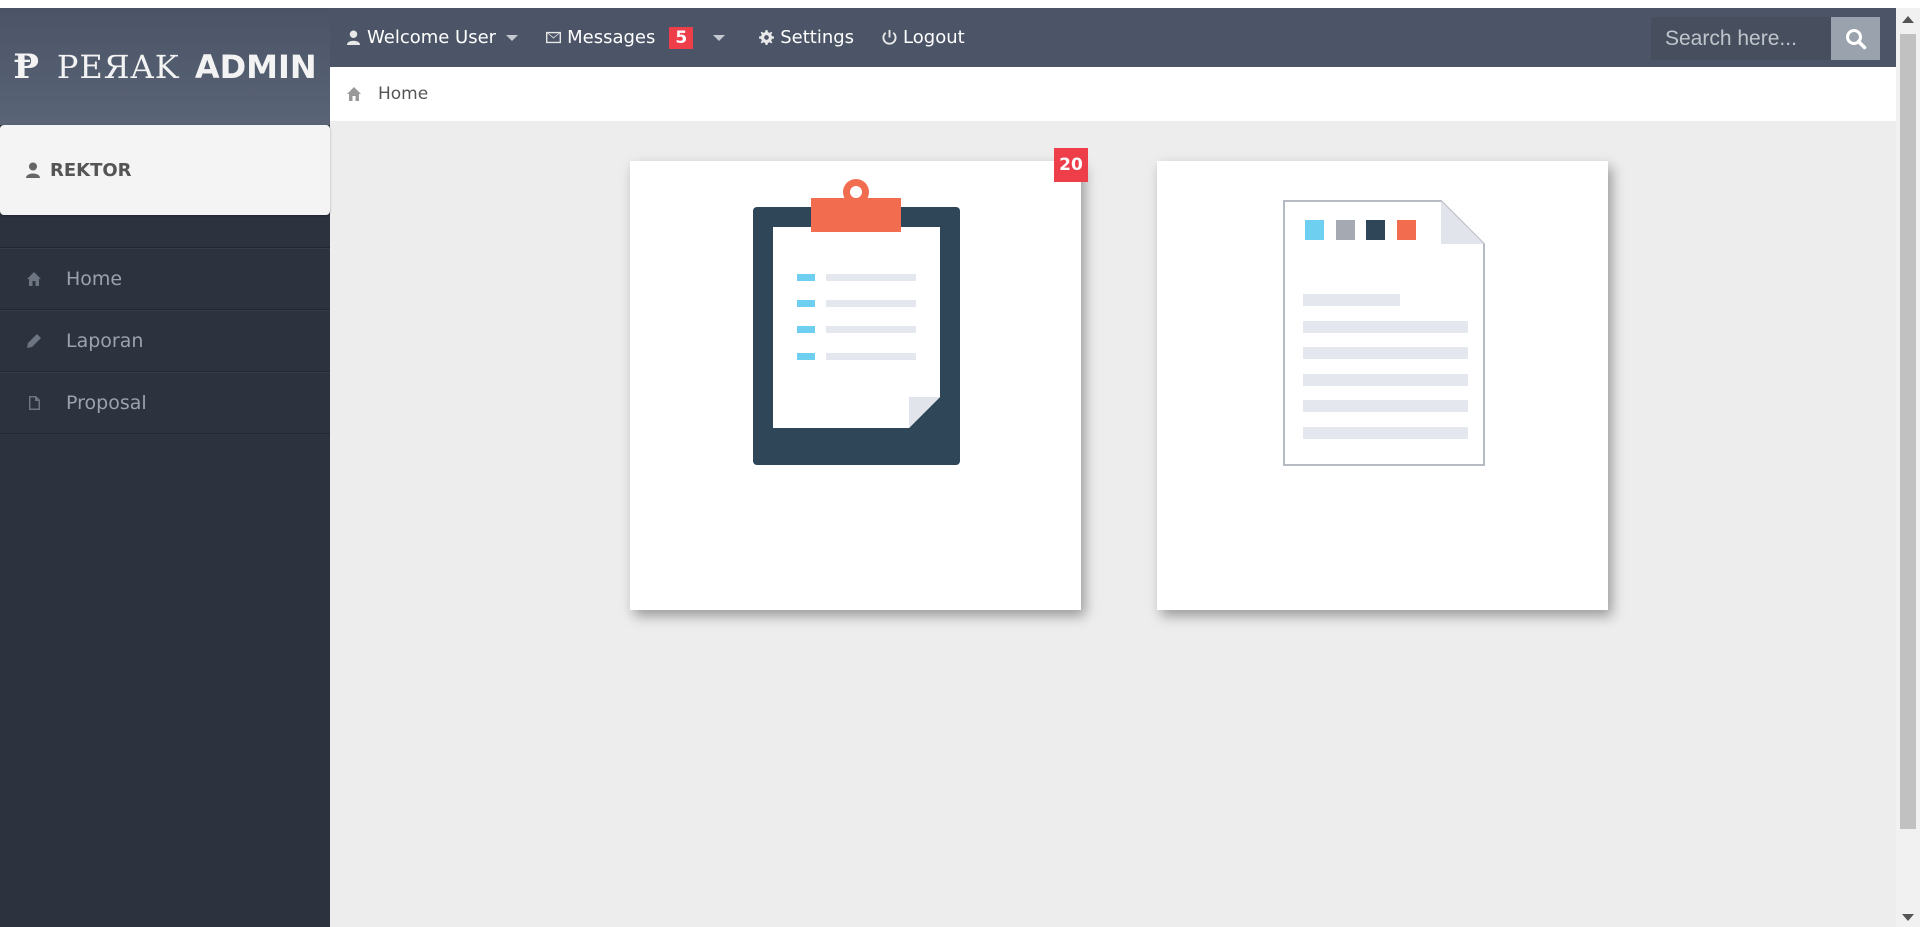 This screenshot has width=1920, height=927. Describe the element at coordinates (1384, 333) in the screenshot. I see `document-icon` at that location.